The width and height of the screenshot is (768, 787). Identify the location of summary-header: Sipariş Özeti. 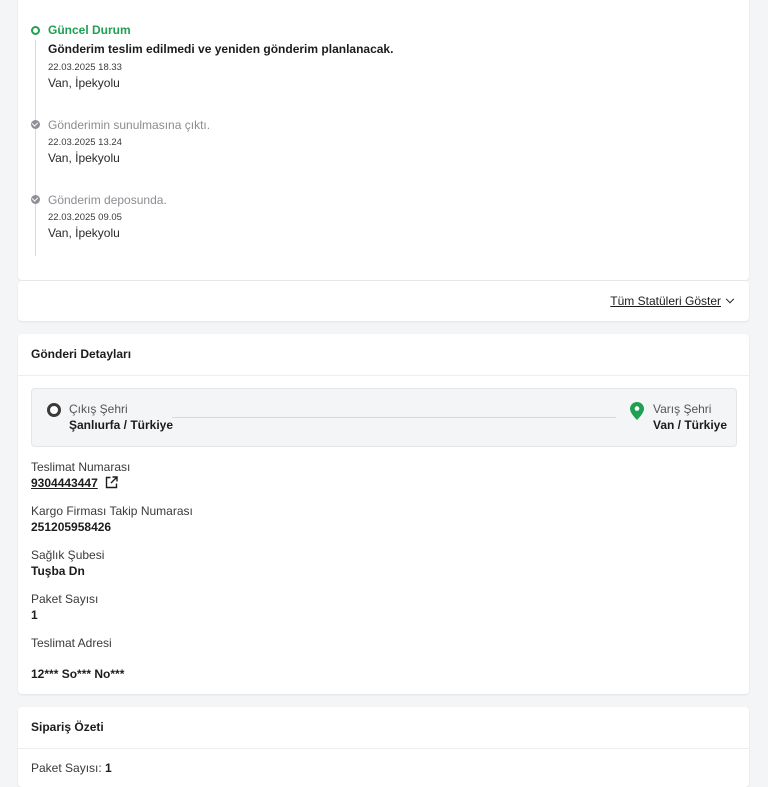
(383, 728).